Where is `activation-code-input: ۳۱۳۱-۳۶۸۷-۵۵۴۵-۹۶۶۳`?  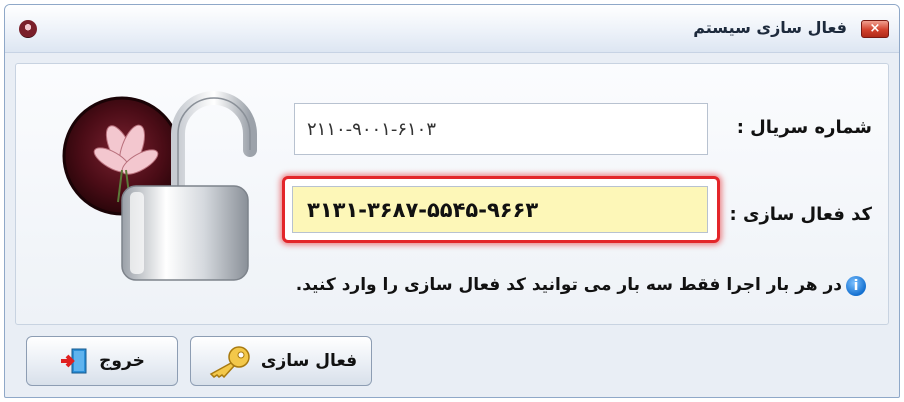 activation-code-input: ۳۱۳۱-۳۶۸۷-۵۵۴۵-۹۶۶۳ is located at coordinates (500, 209).